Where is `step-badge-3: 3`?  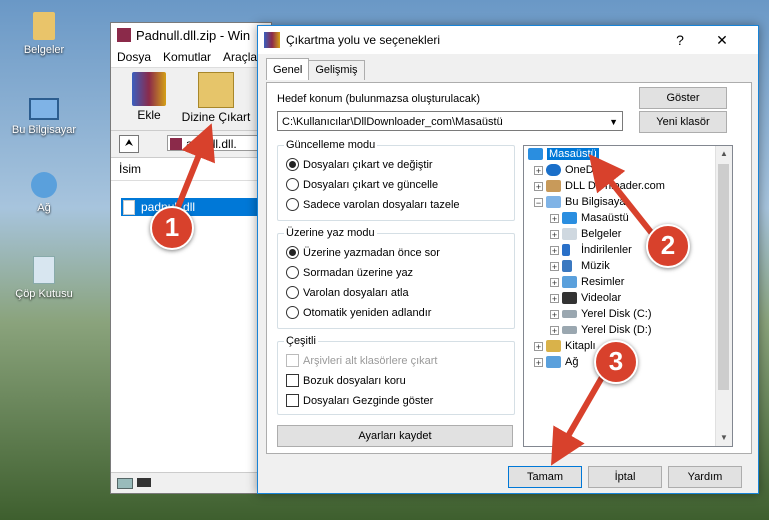 step-badge-3: 3 is located at coordinates (616, 362).